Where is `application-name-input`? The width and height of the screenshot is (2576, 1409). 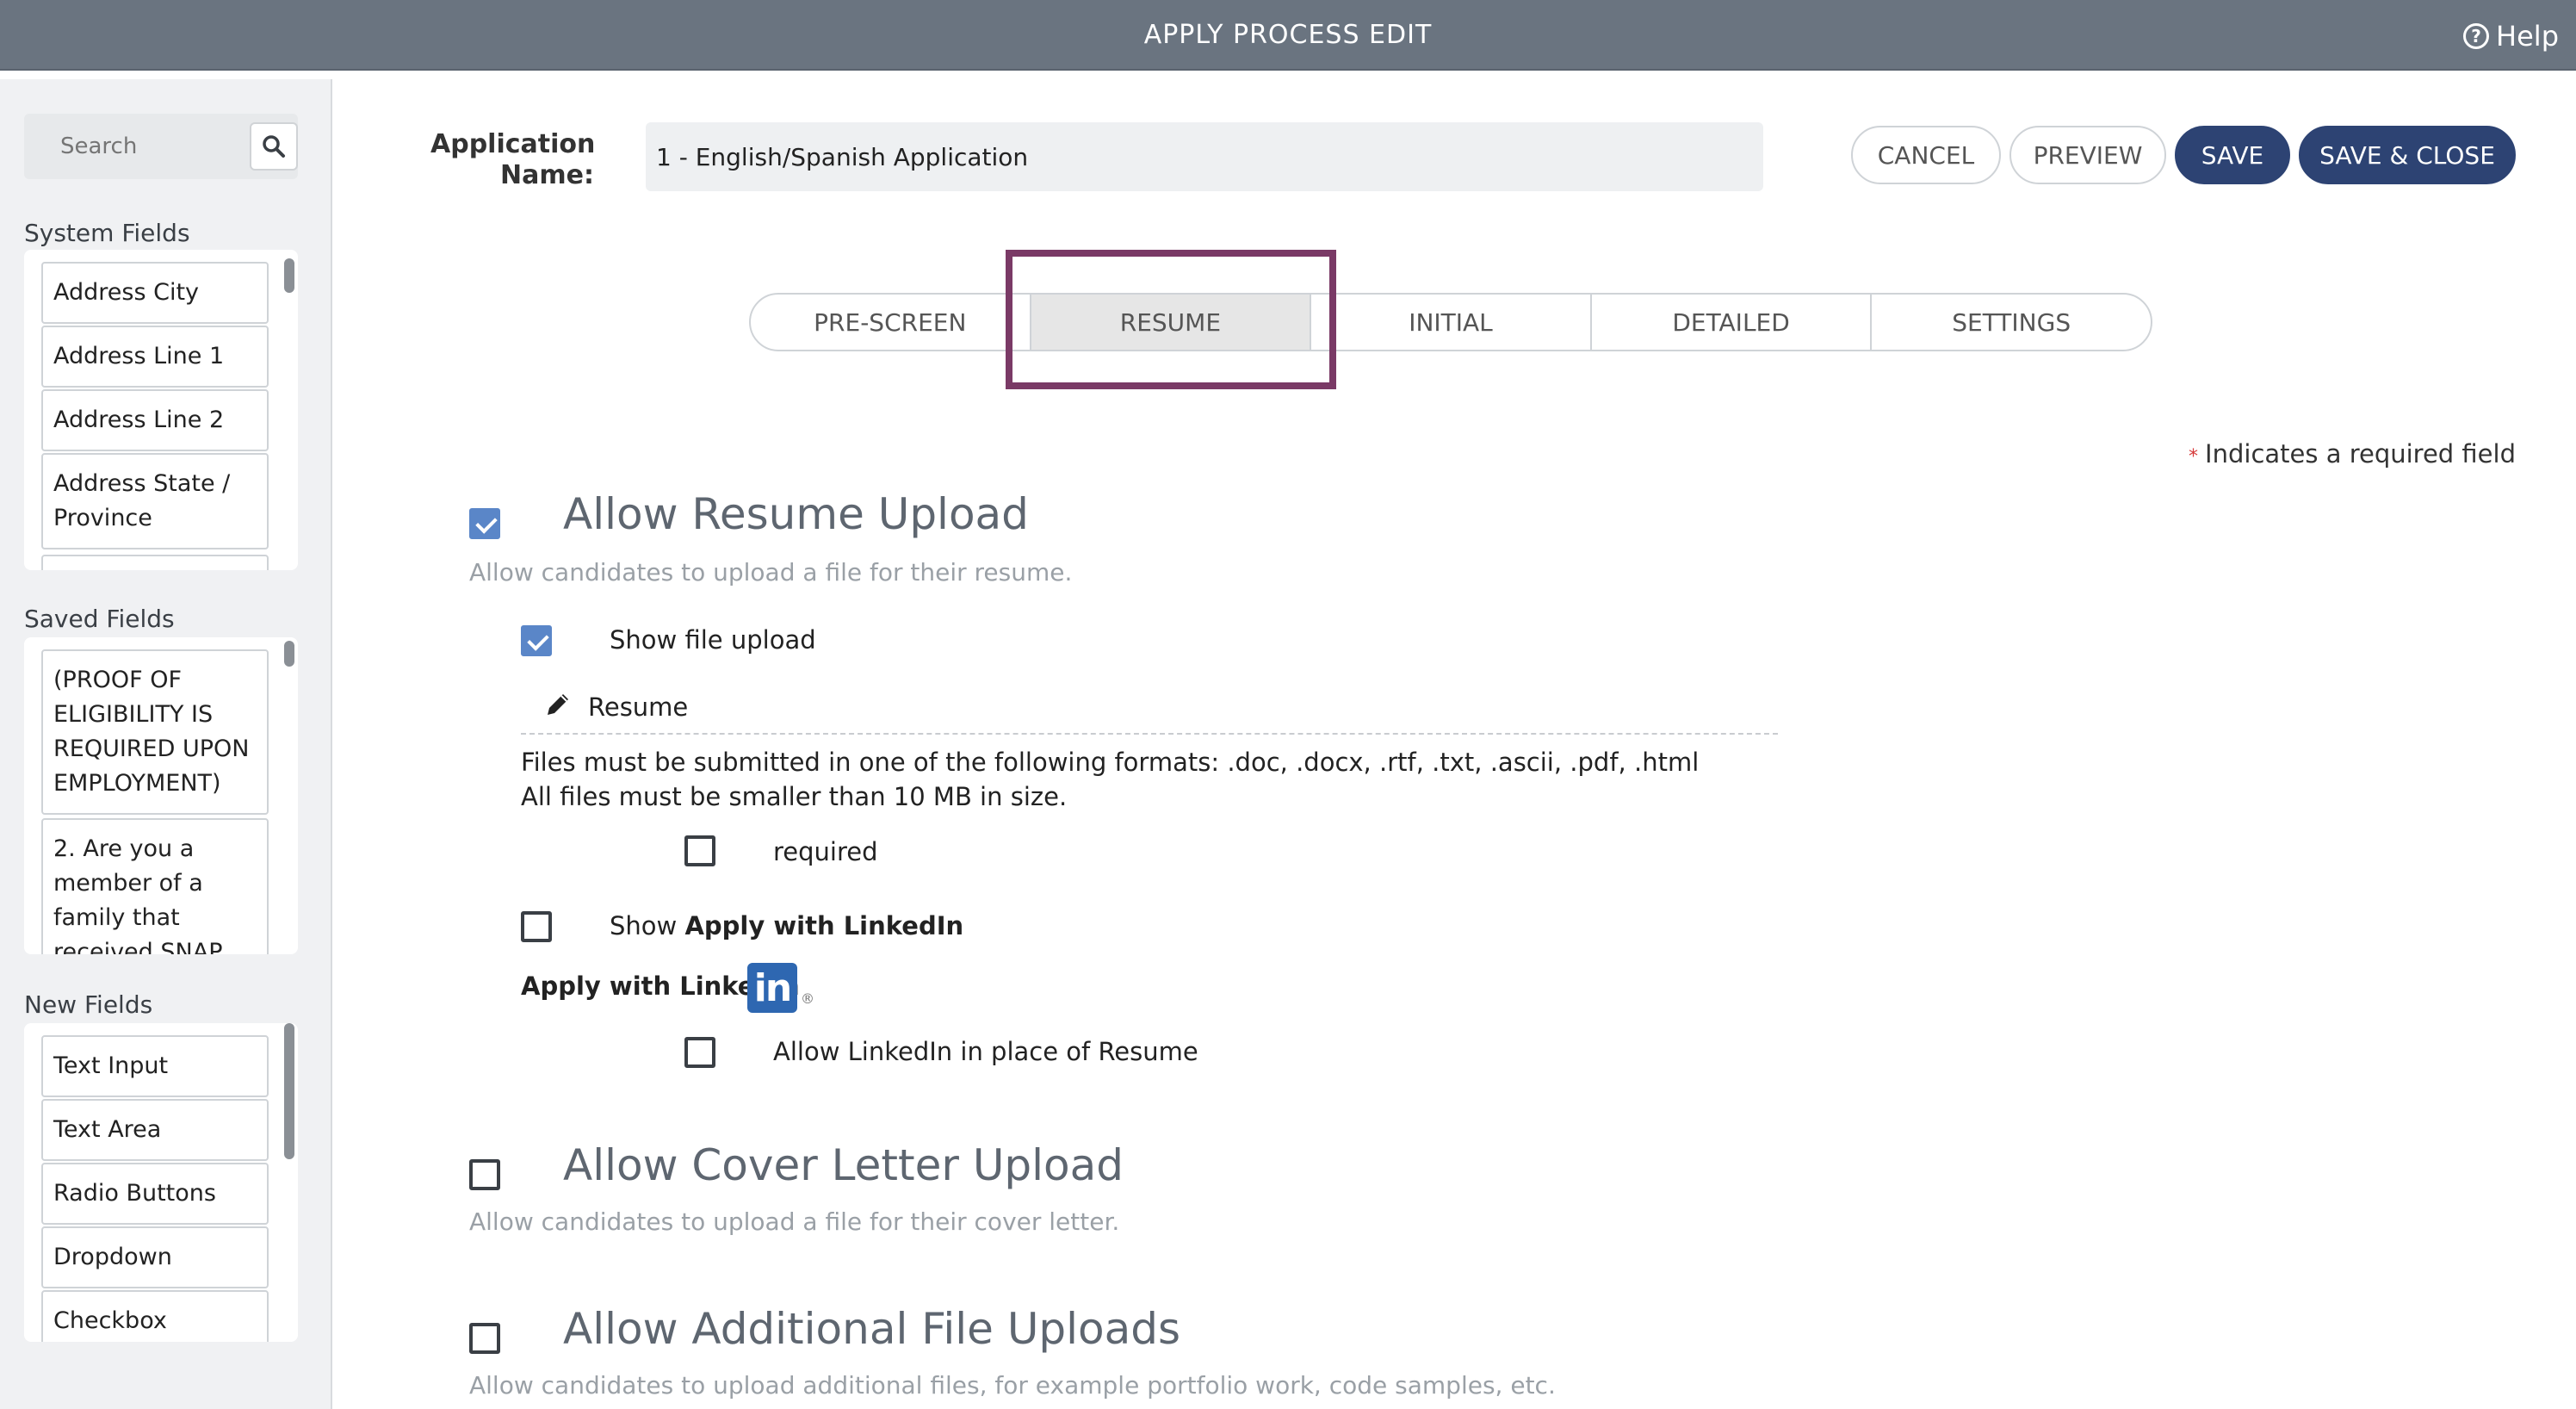 application-name-input is located at coordinates (1204, 156).